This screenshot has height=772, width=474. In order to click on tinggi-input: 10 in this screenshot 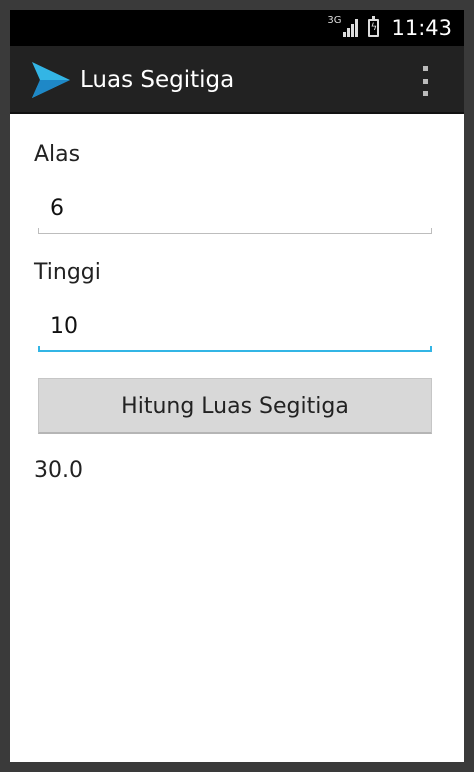, I will do `click(235, 332)`.